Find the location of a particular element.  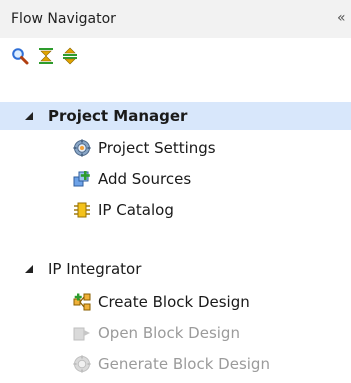

navigator-toolbar is located at coordinates (175, 55).